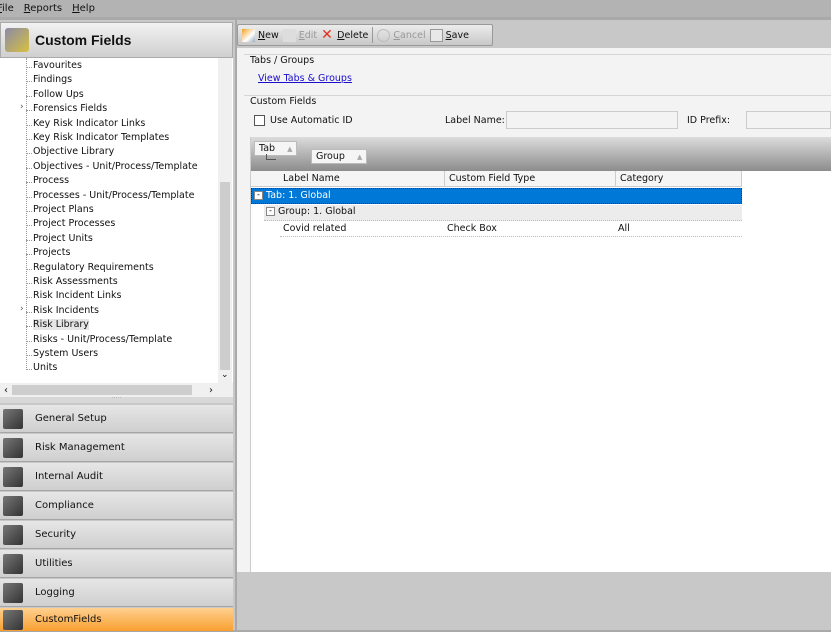 The height and width of the screenshot is (632, 831). Describe the element at coordinates (511, 229) in the screenshot. I see `table-row: Covid related Check Box All` at that location.